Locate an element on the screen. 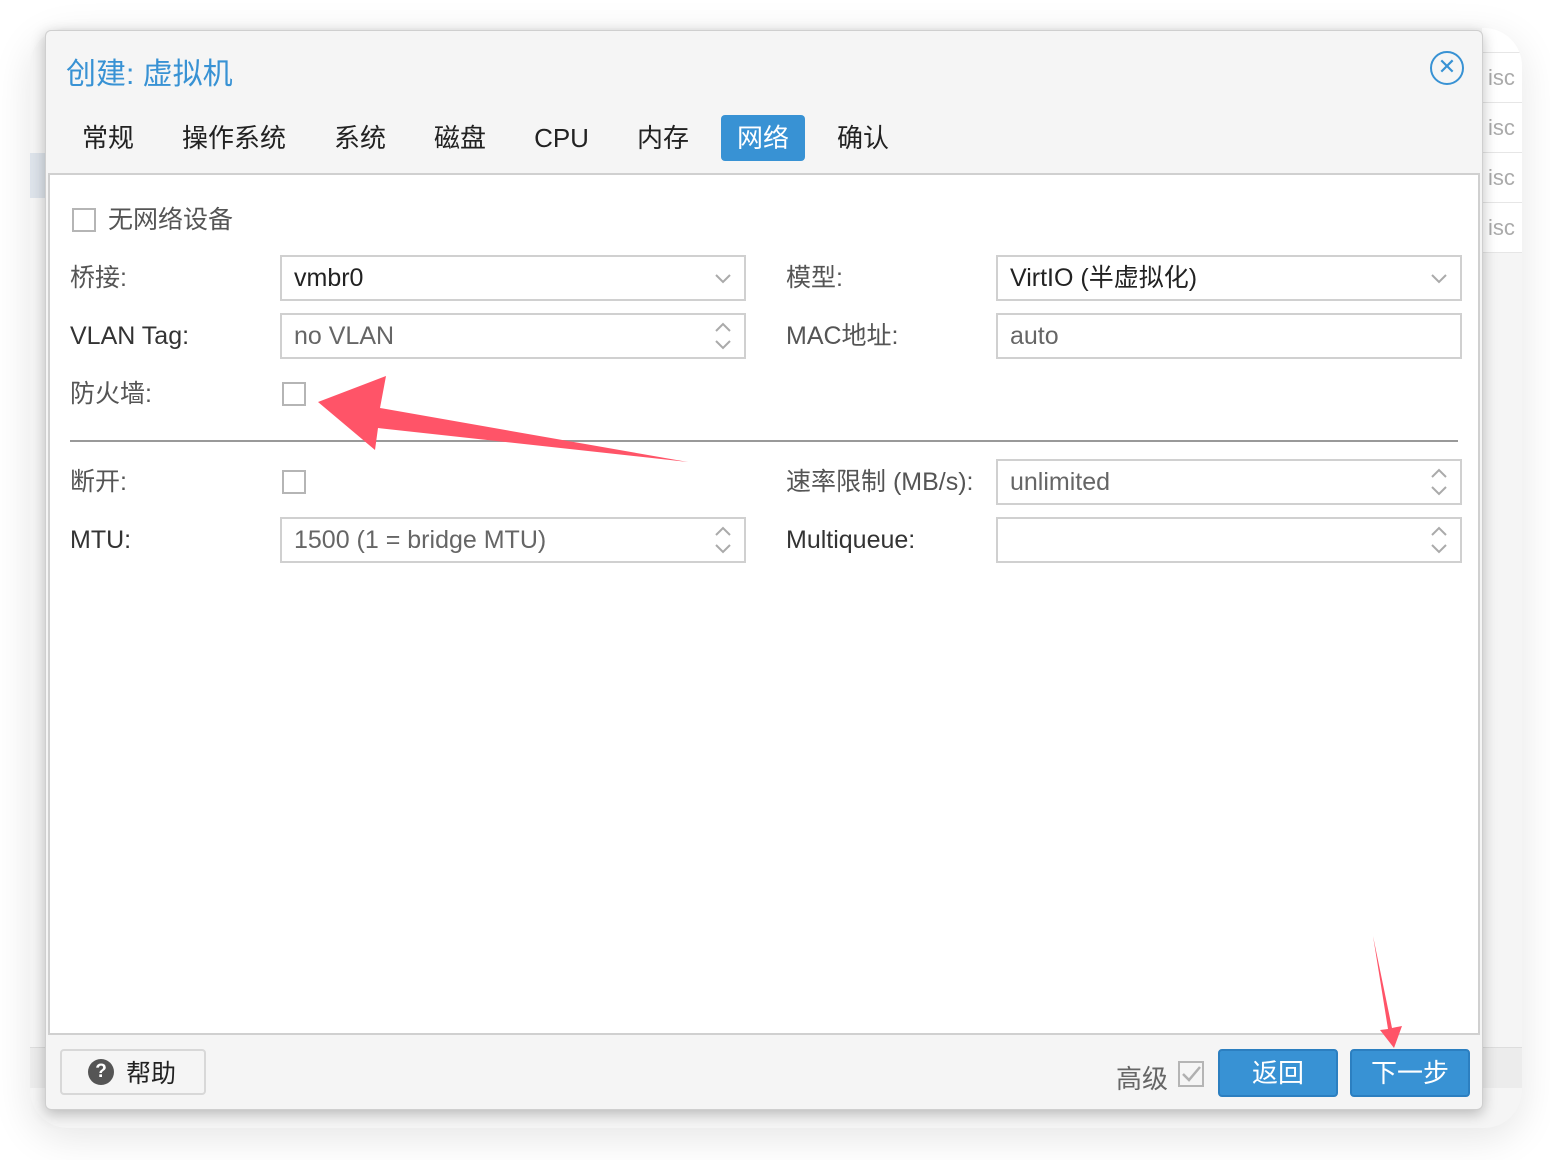 The image size is (1550, 1160). mtu-input: 1500 (1 = bridge MTU) is located at coordinates (513, 540).